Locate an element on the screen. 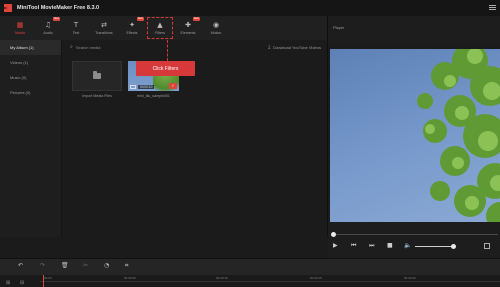 The height and width of the screenshot is (287, 500). sidebar-item-pictures: Pictures (0) is located at coordinates (30, 92).